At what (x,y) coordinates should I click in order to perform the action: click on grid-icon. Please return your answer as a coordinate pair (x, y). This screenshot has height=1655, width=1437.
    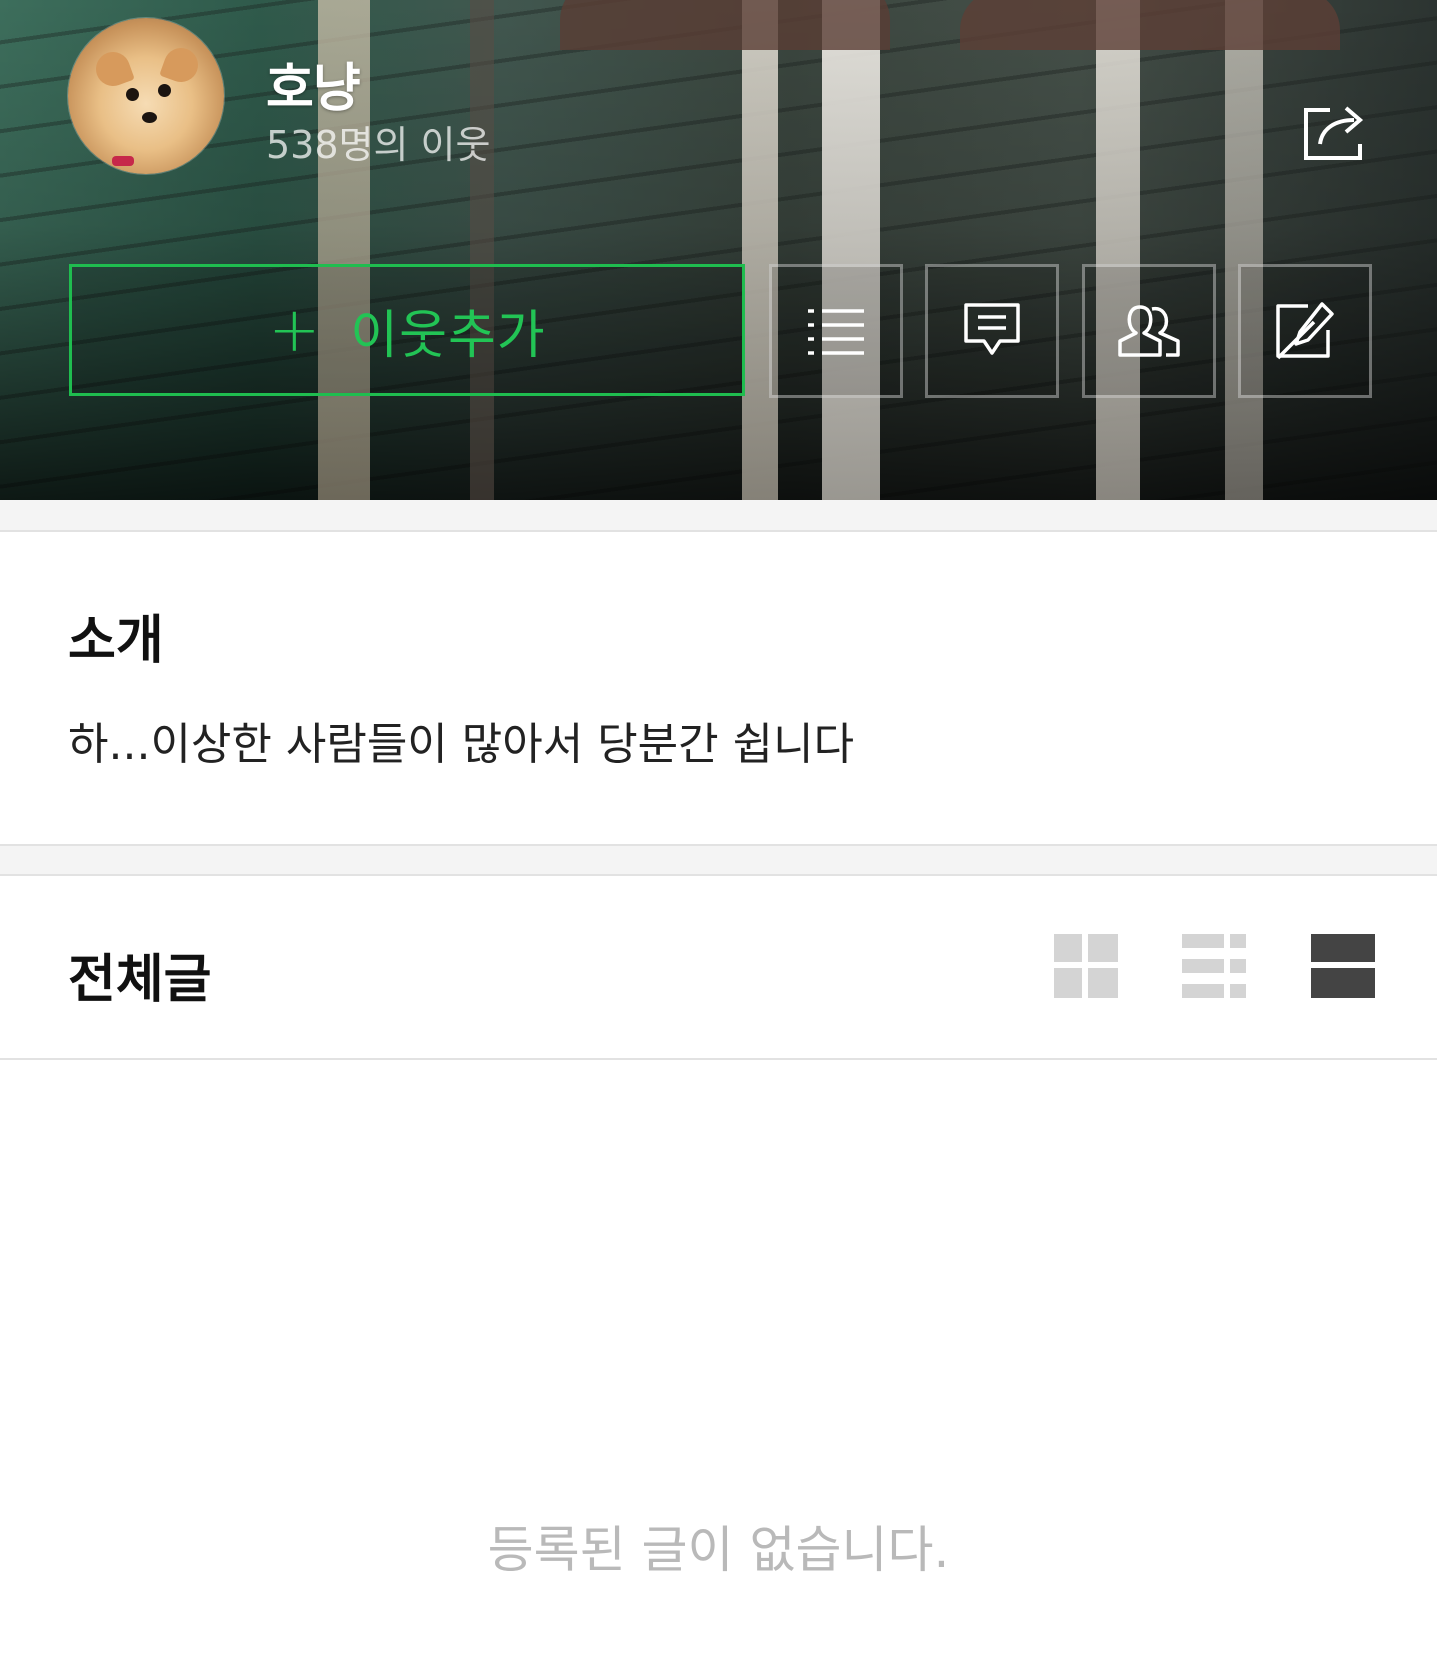
    Looking at the image, I should click on (1086, 966).